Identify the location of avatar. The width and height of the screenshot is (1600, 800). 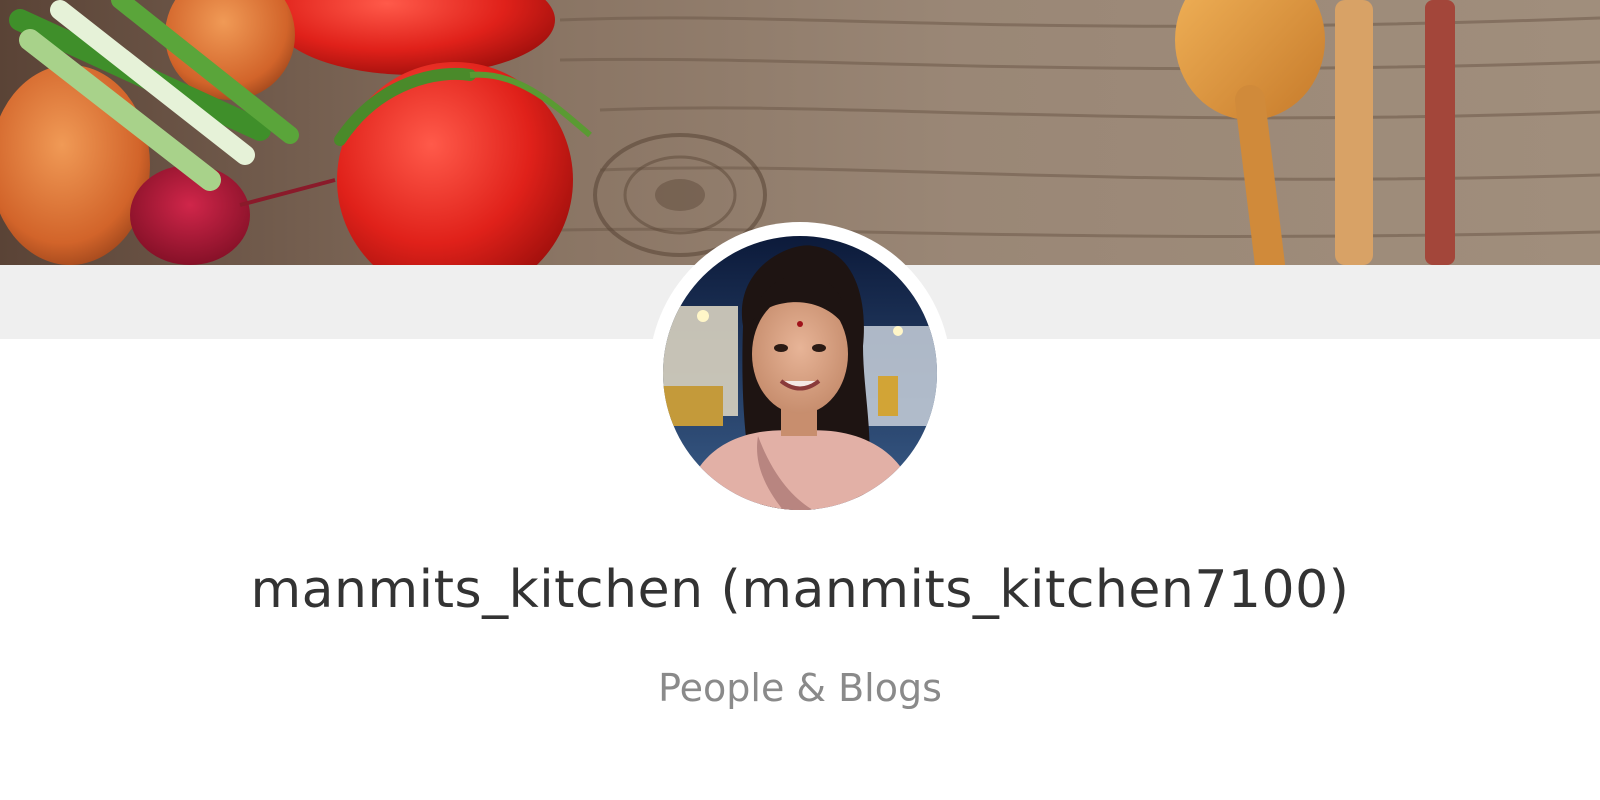
(800, 373).